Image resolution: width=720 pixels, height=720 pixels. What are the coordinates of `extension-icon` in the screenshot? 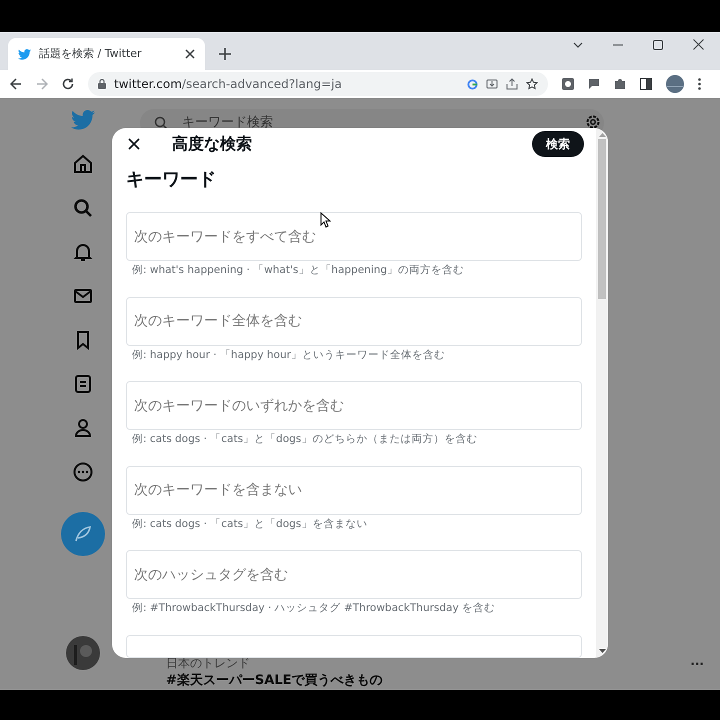 It's located at (568, 84).